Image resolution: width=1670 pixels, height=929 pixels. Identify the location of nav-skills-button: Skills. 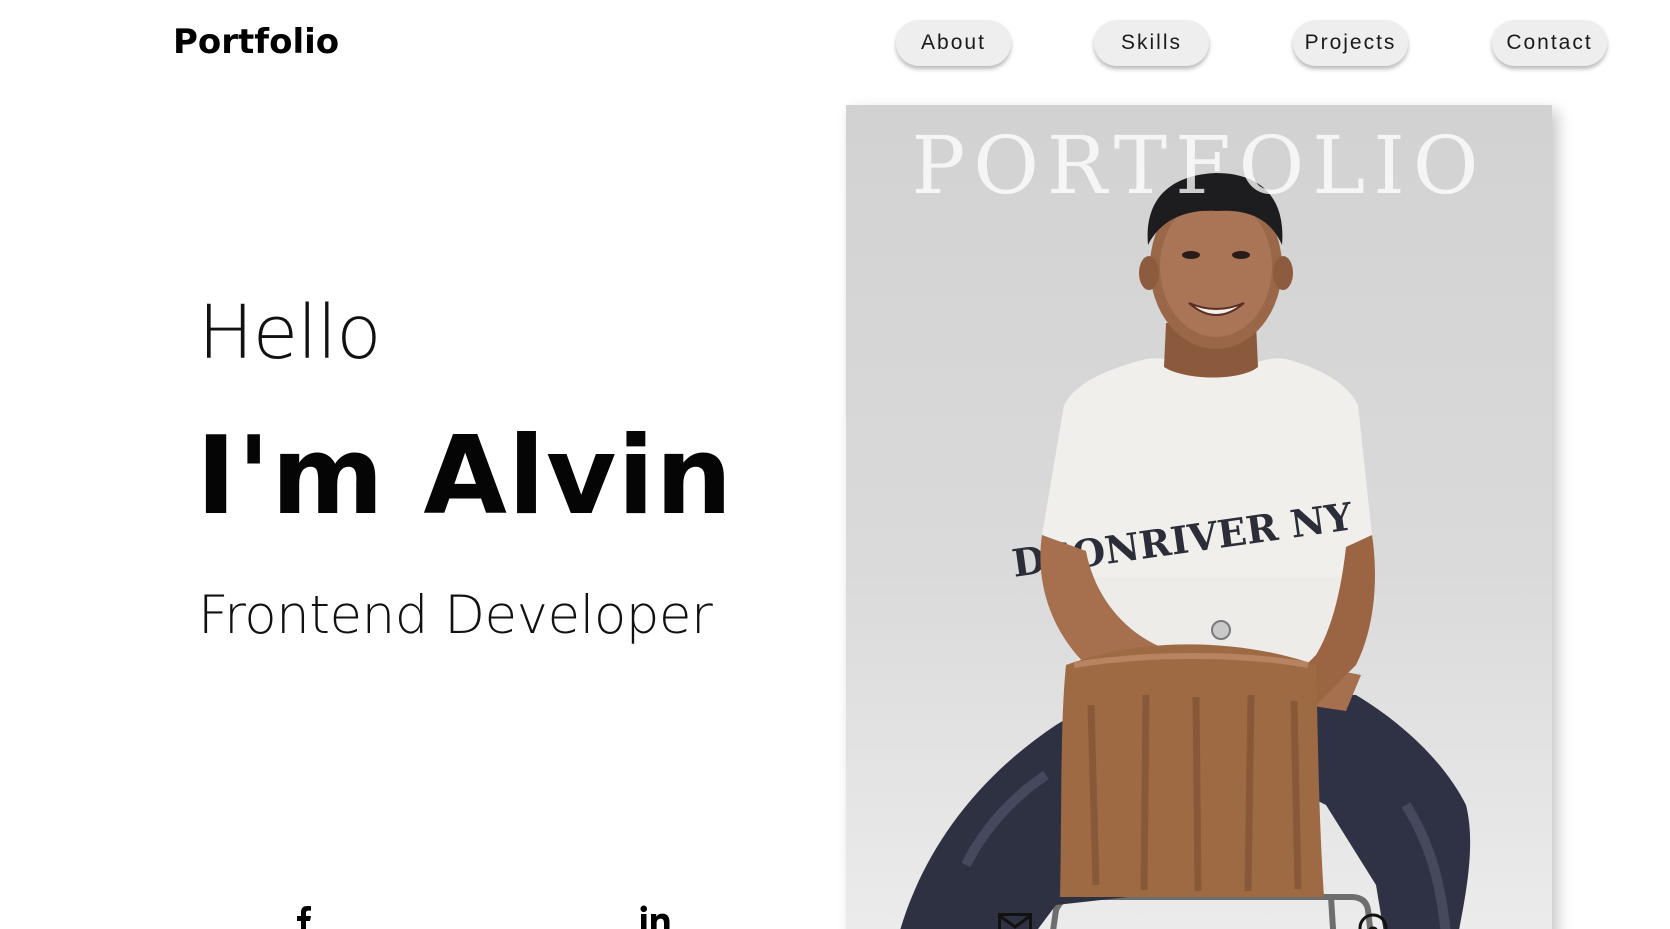
(1151, 43).